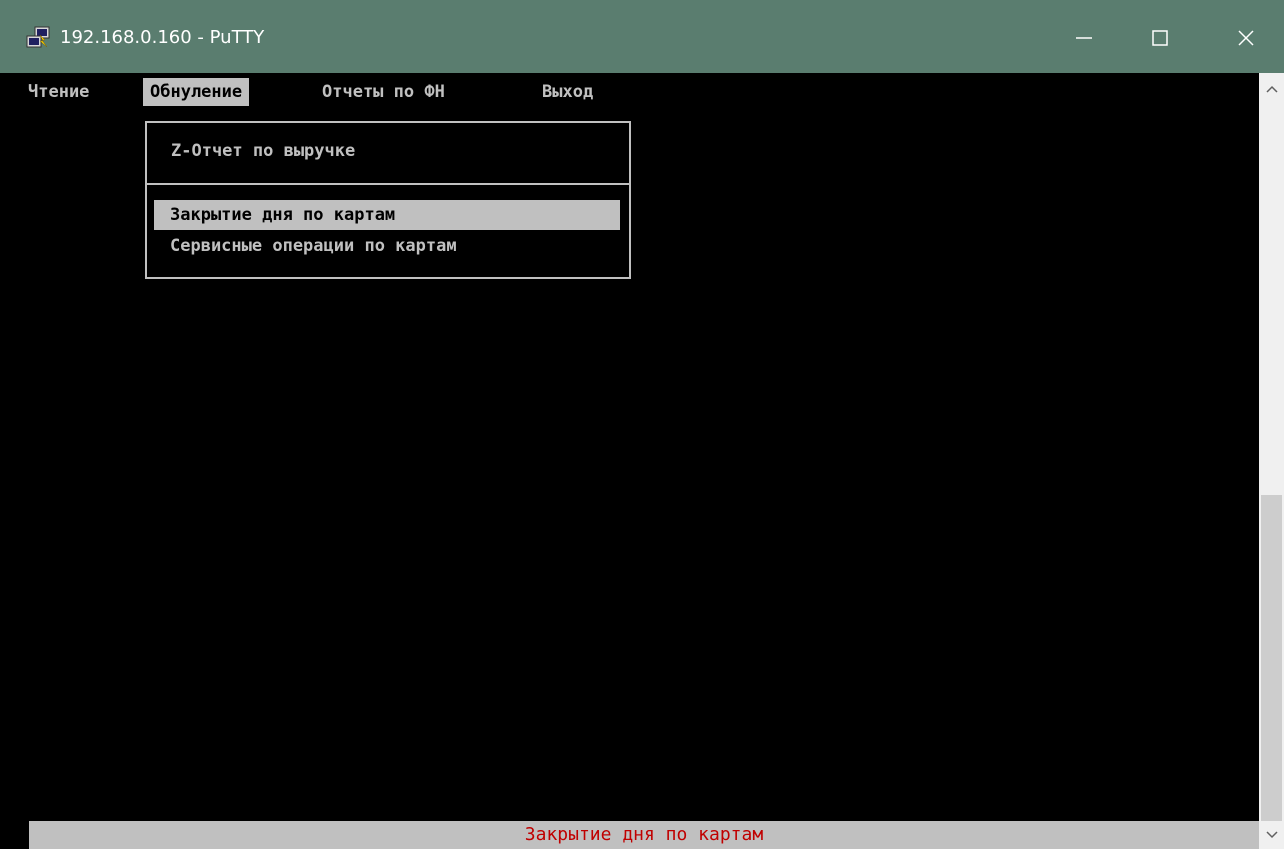 The image size is (1284, 849). Describe the element at coordinates (642, 36) in the screenshot. I see `title-bar: 192.168.0.160 - PuTTY` at that location.